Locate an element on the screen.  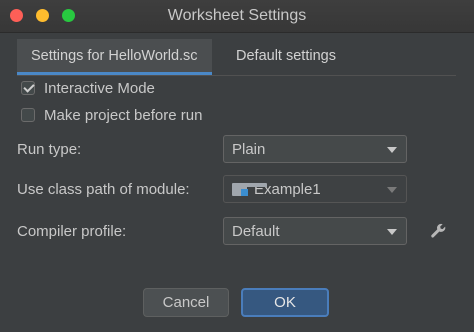
make-project-option: Make project before run is located at coordinates (111, 115).